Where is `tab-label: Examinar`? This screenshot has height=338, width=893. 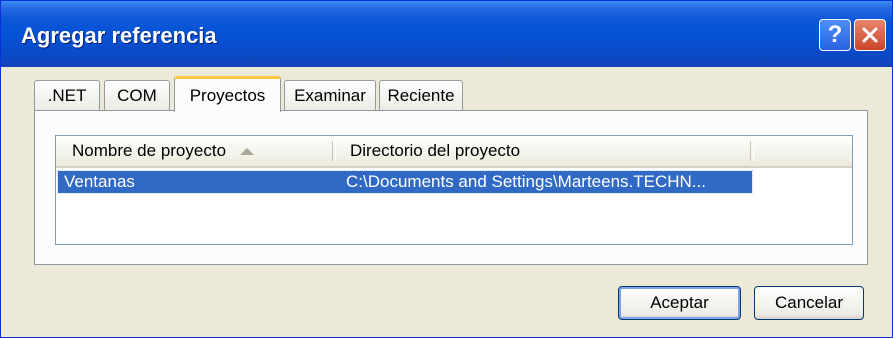 tab-label: Examinar is located at coordinates (330, 95).